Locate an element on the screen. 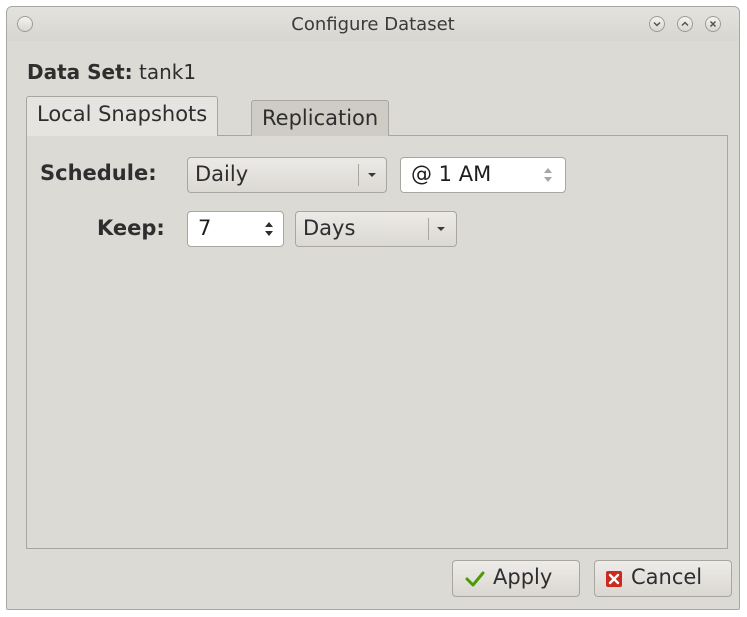  tab-replication: Replication is located at coordinates (320, 118).